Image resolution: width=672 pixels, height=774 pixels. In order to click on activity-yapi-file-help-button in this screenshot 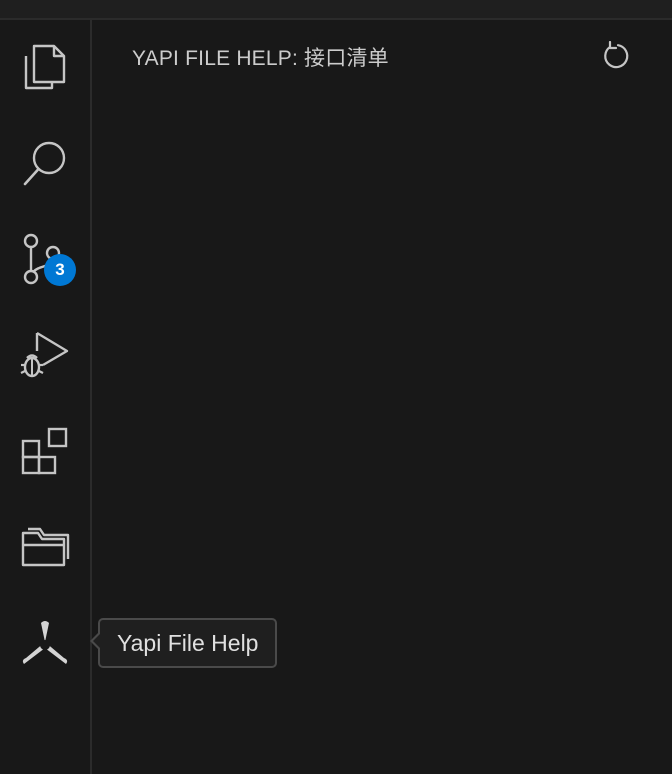, I will do `click(45, 643)`.